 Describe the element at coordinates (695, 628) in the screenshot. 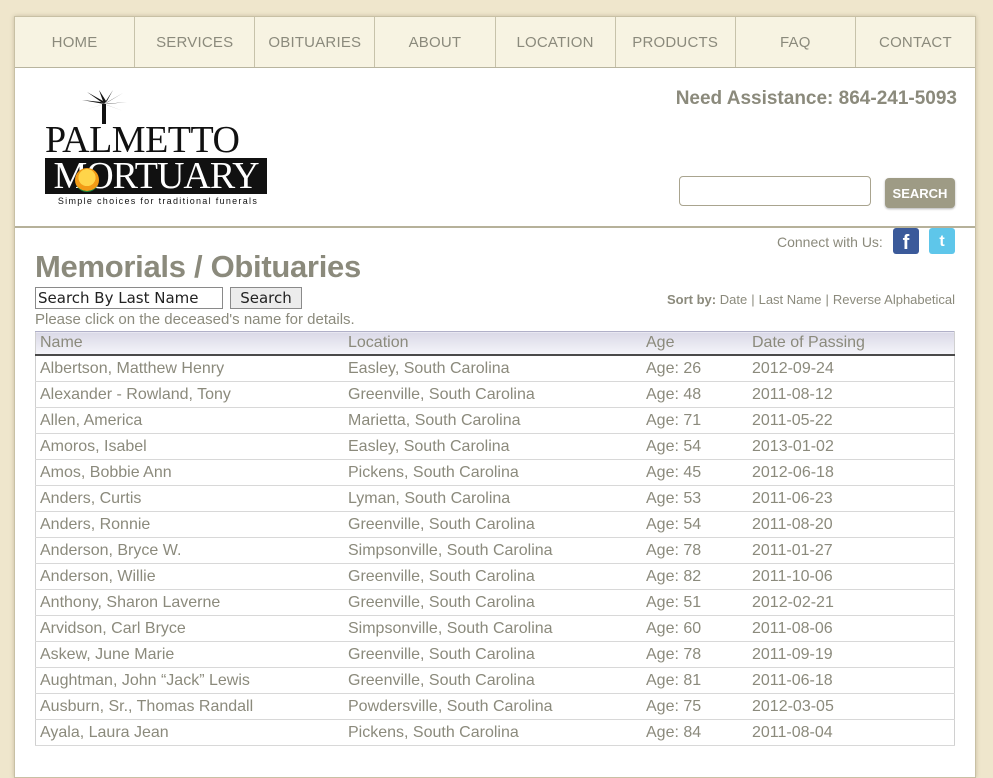

I see `age-cell: Age: 60` at that location.